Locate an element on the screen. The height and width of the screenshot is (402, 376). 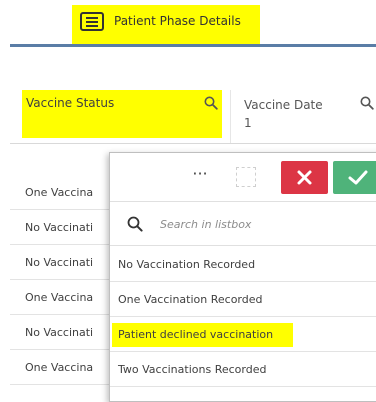
listbox-item-label: One Vaccination Recorded is located at coordinates (190, 299).